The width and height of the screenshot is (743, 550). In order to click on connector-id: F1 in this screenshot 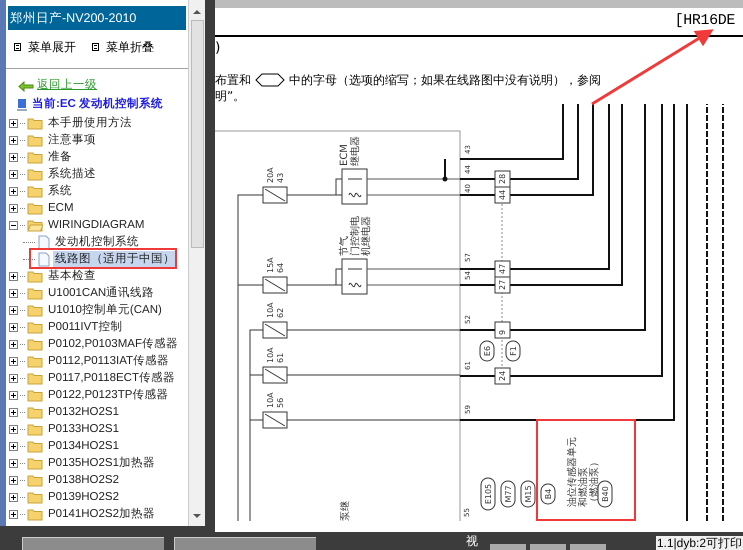, I will do `click(513, 351)`.